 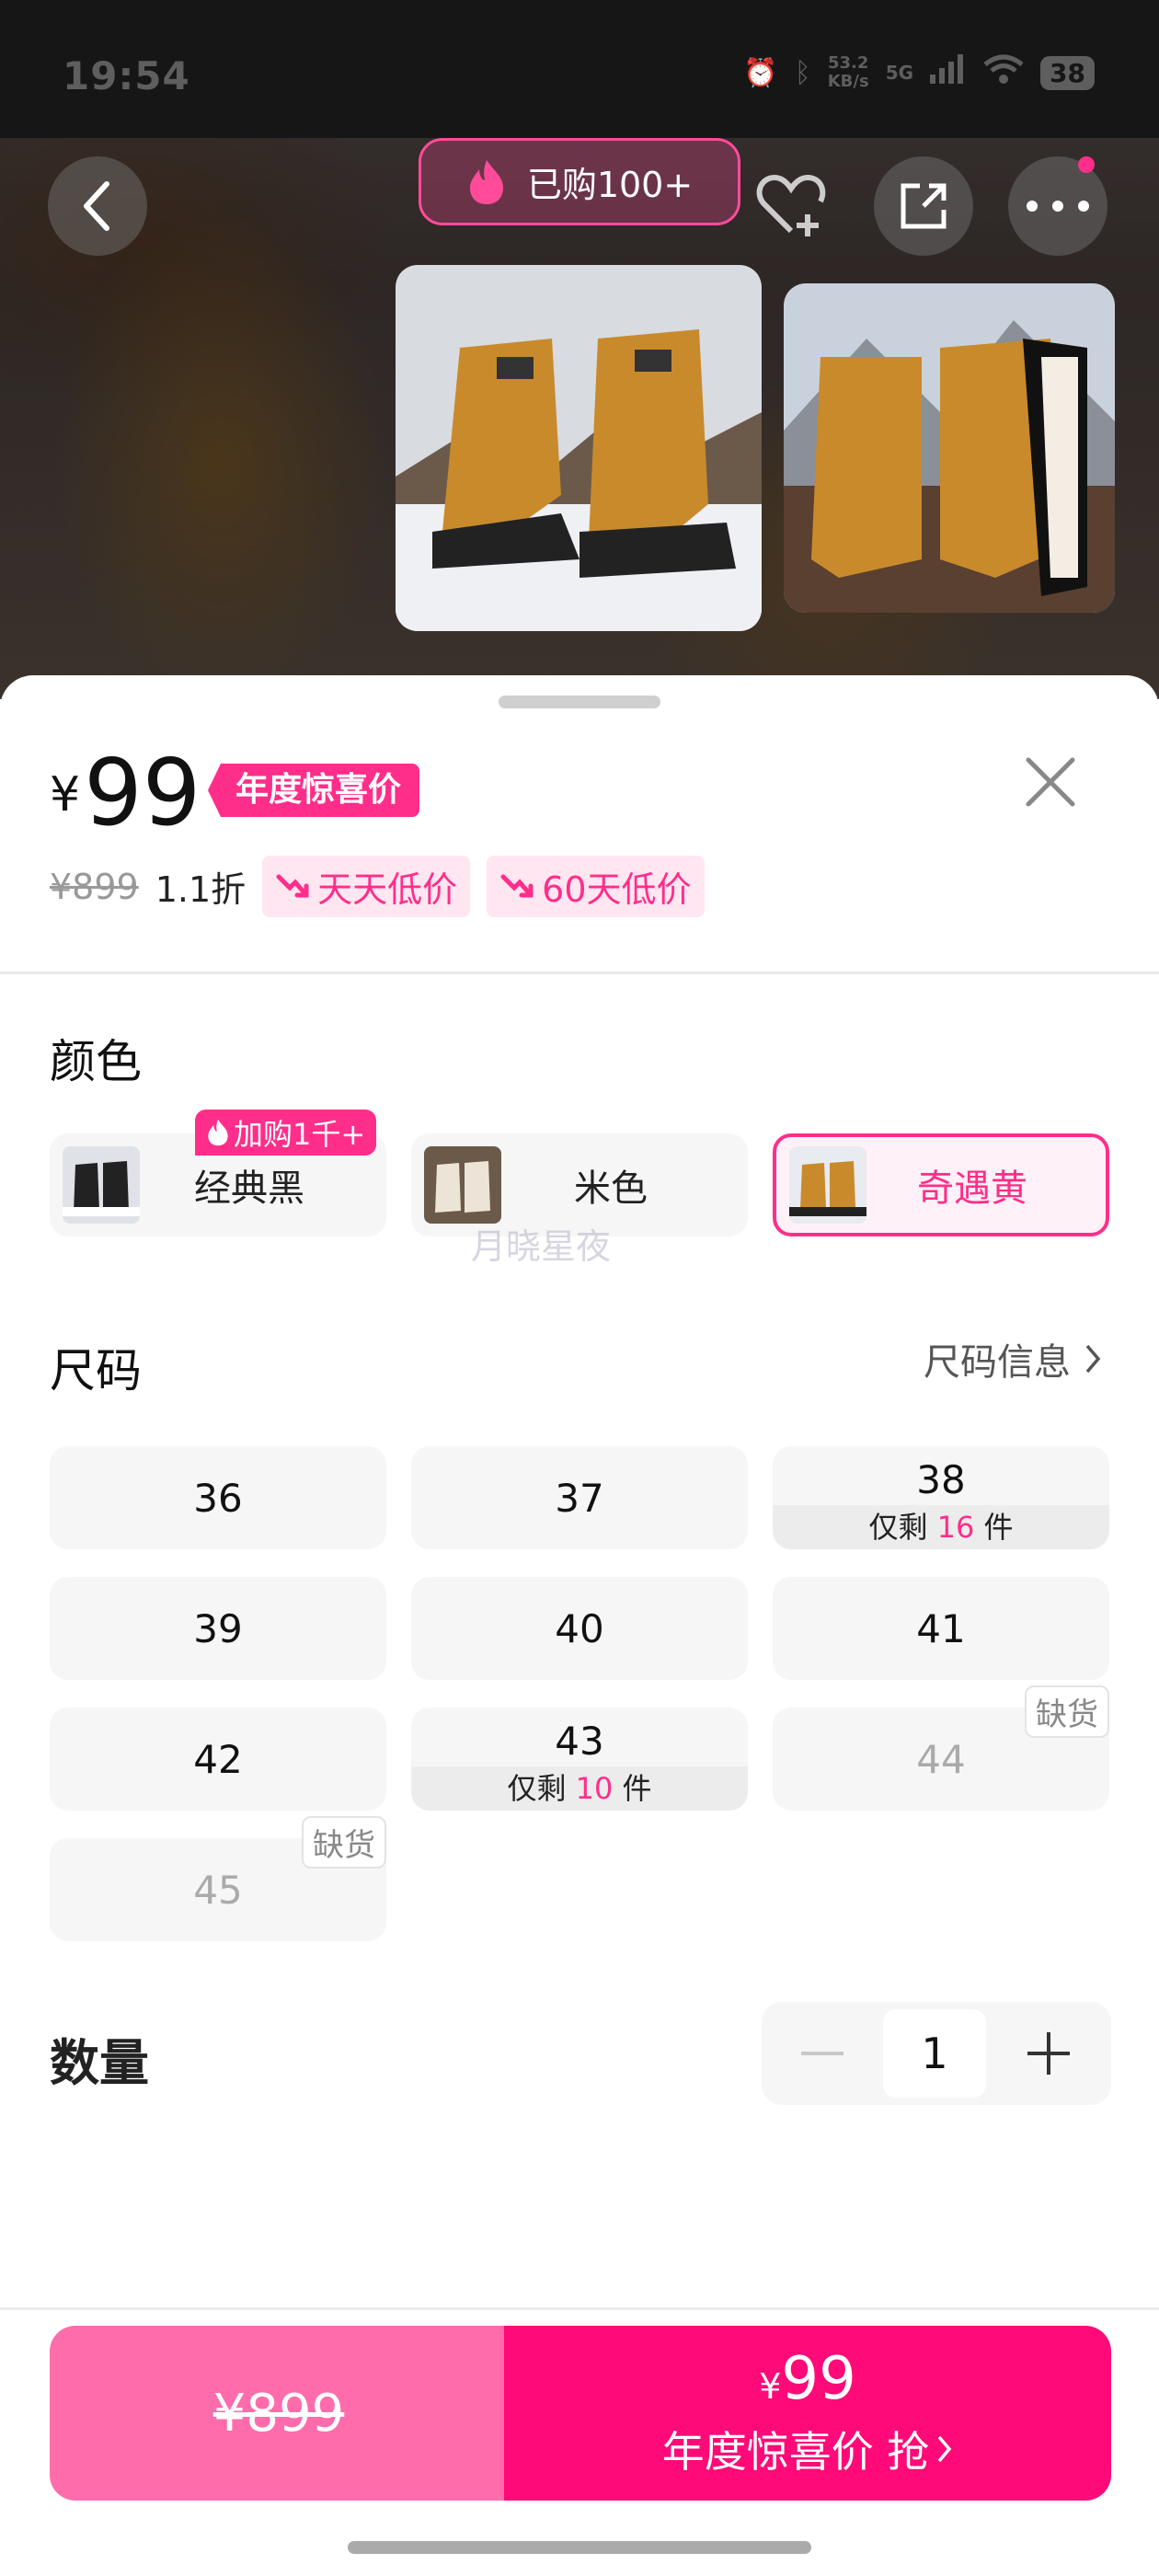 What do you see at coordinates (218, 1878) in the screenshot?
I see `size-option-45: 45 缺货` at bounding box center [218, 1878].